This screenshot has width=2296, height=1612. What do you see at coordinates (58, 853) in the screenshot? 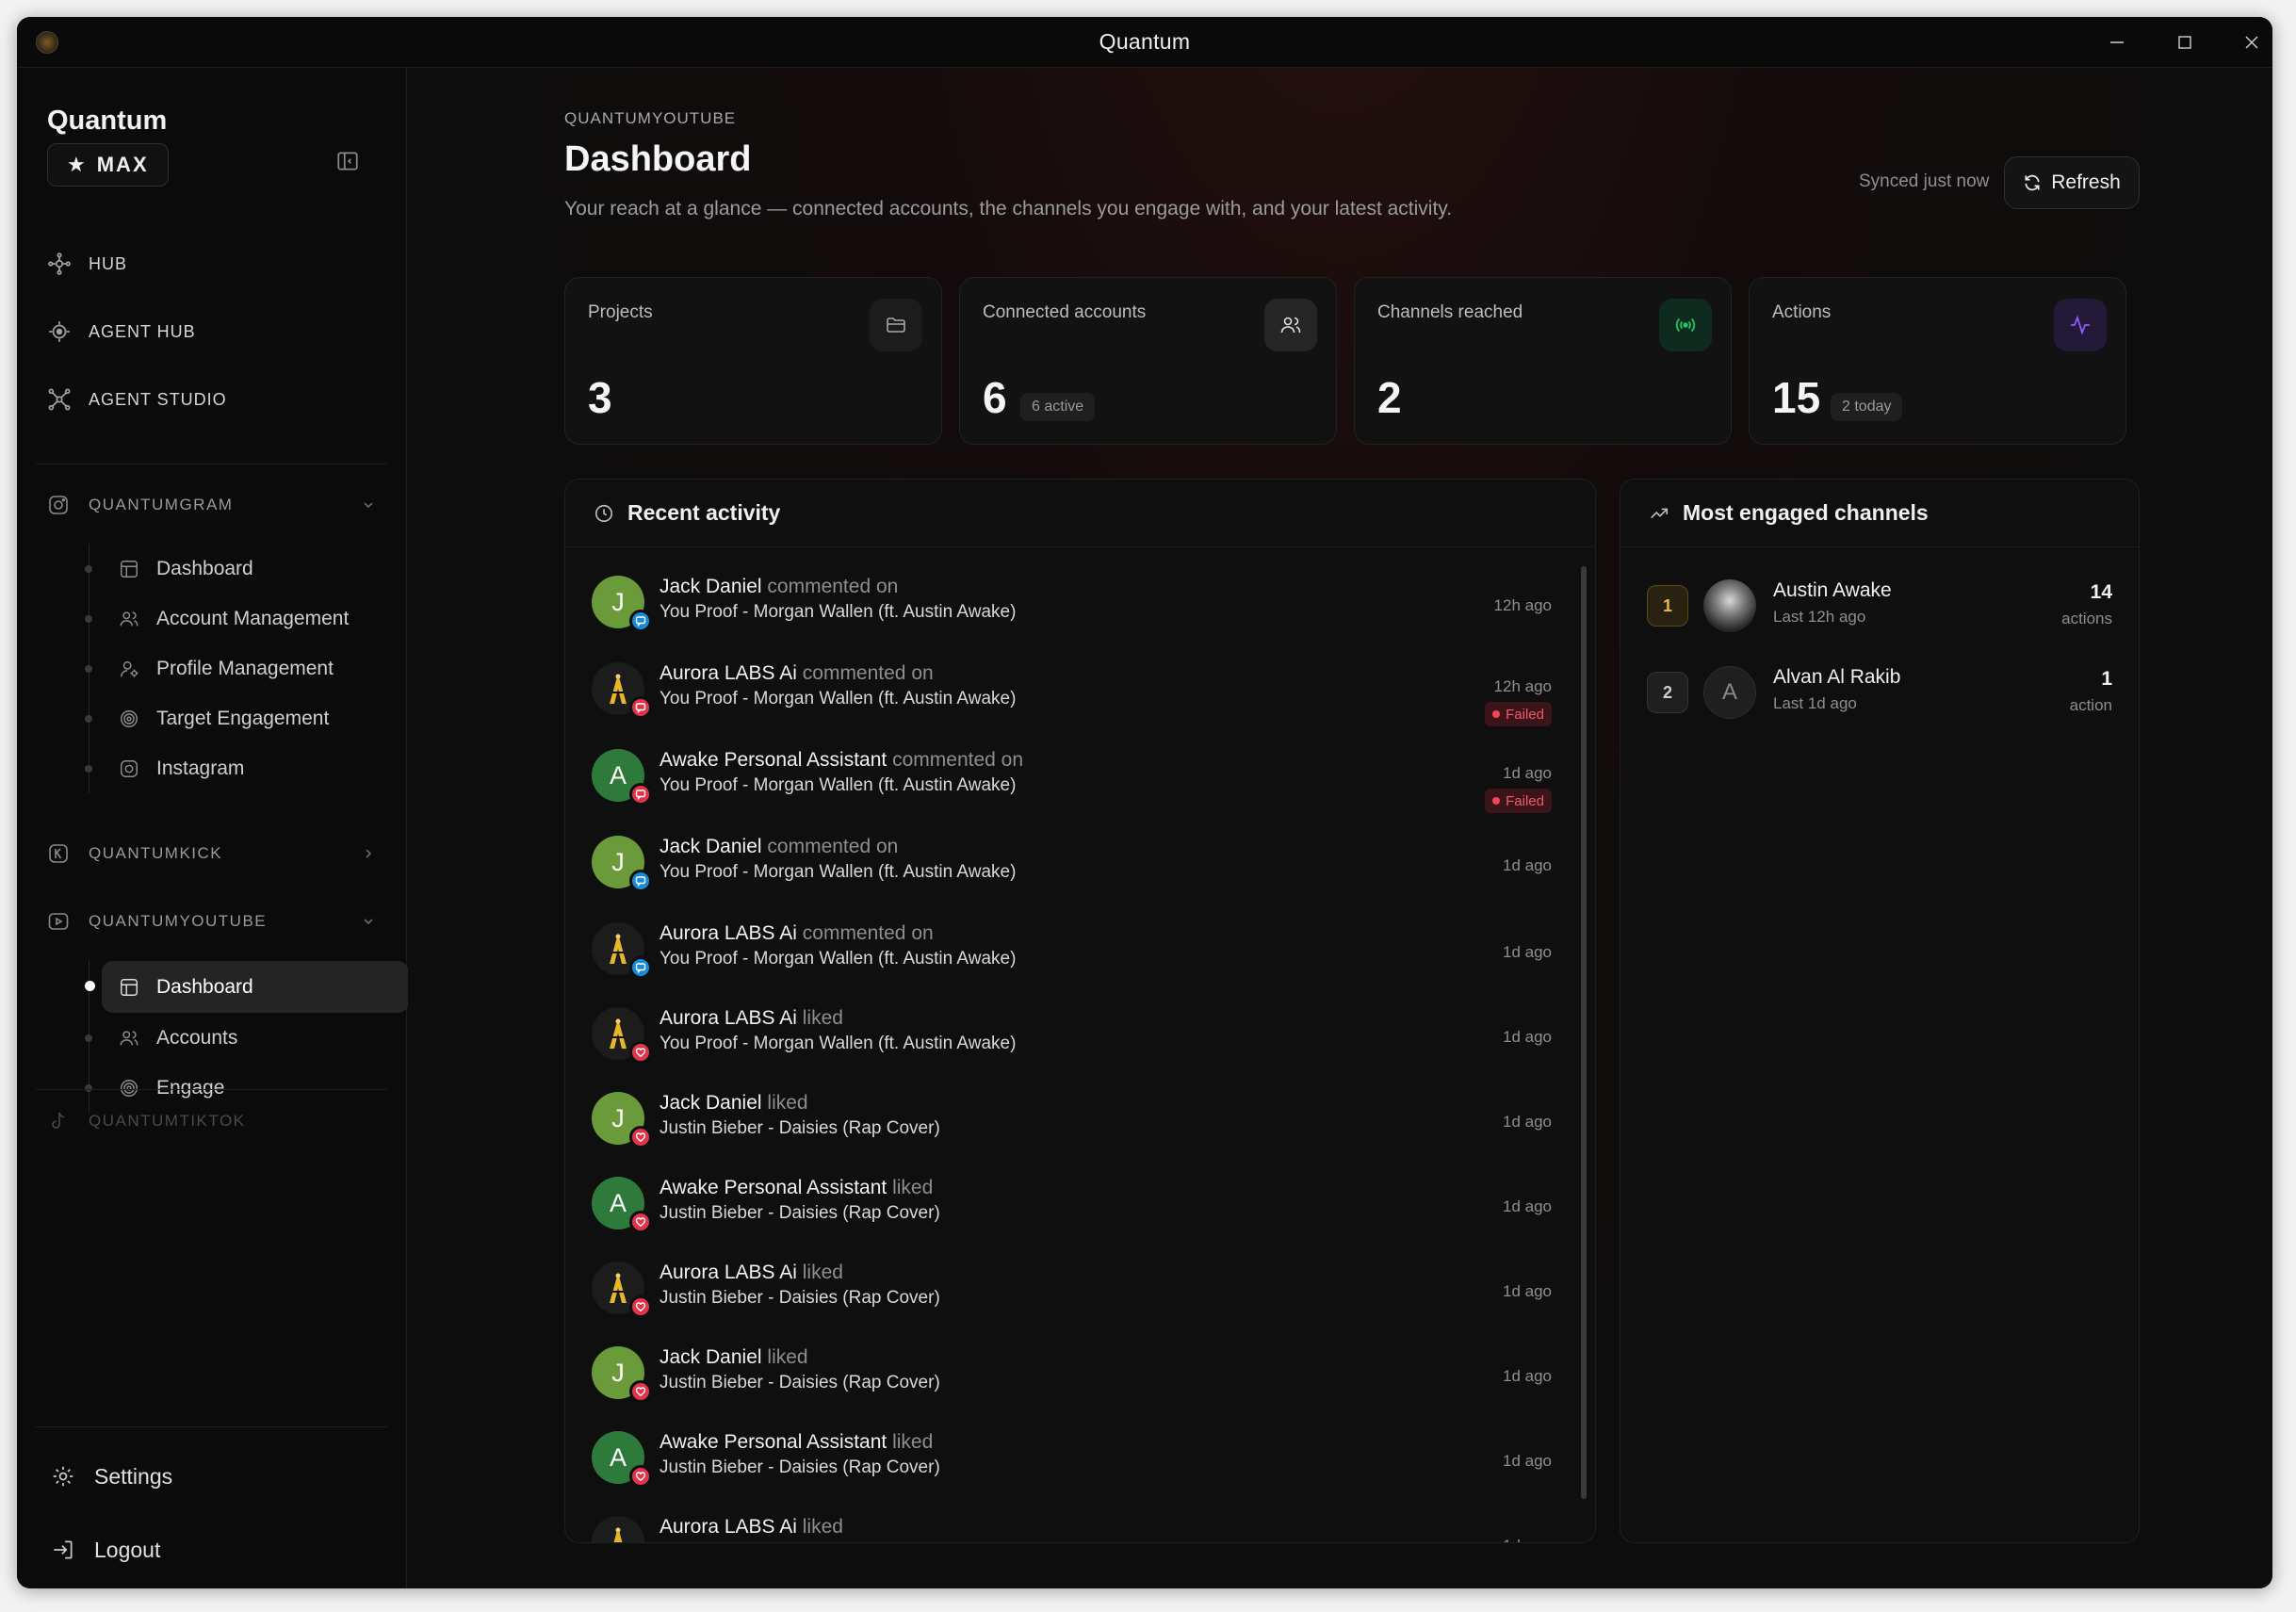
I see `kick-icon` at bounding box center [58, 853].